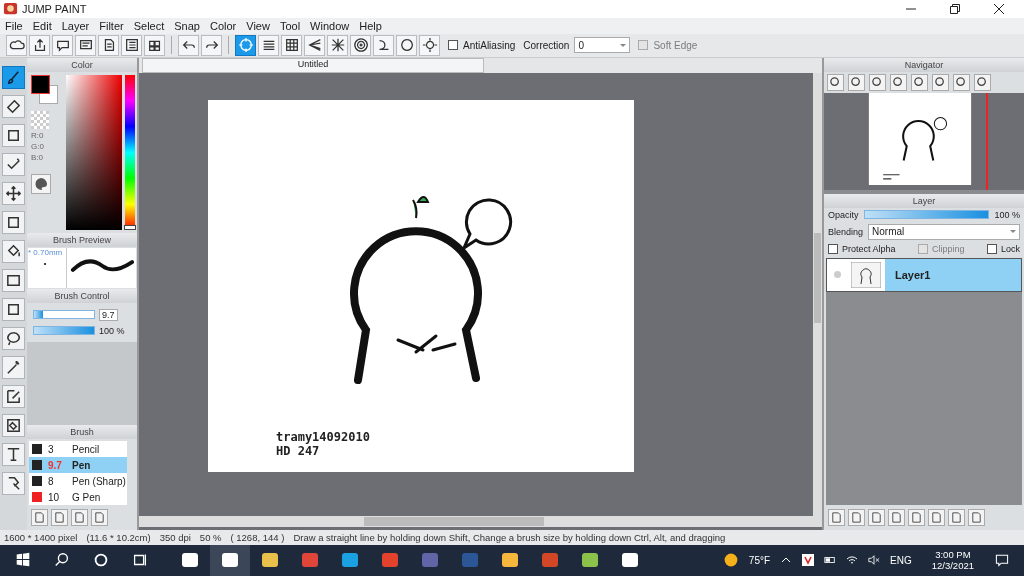 Image resolution: width=1024 pixels, height=576 pixels. I want to click on menu-item: File, so click(14, 25).